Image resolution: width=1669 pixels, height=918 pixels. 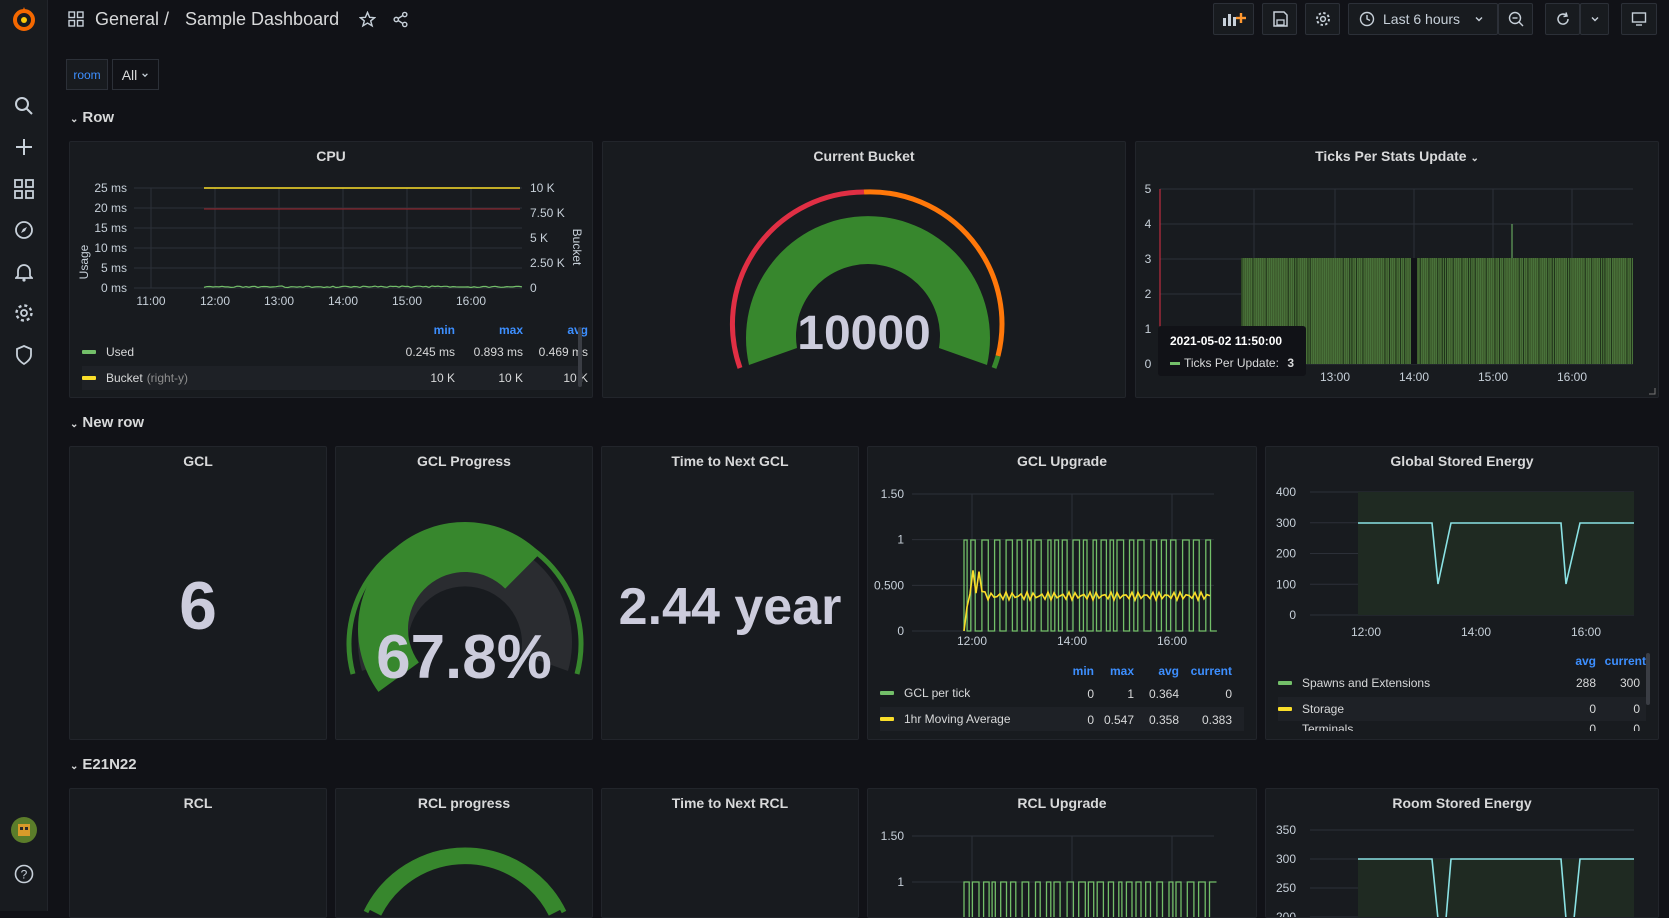 What do you see at coordinates (1090, 900) in the screenshot?
I see `rcl-per-tick-line` at bounding box center [1090, 900].